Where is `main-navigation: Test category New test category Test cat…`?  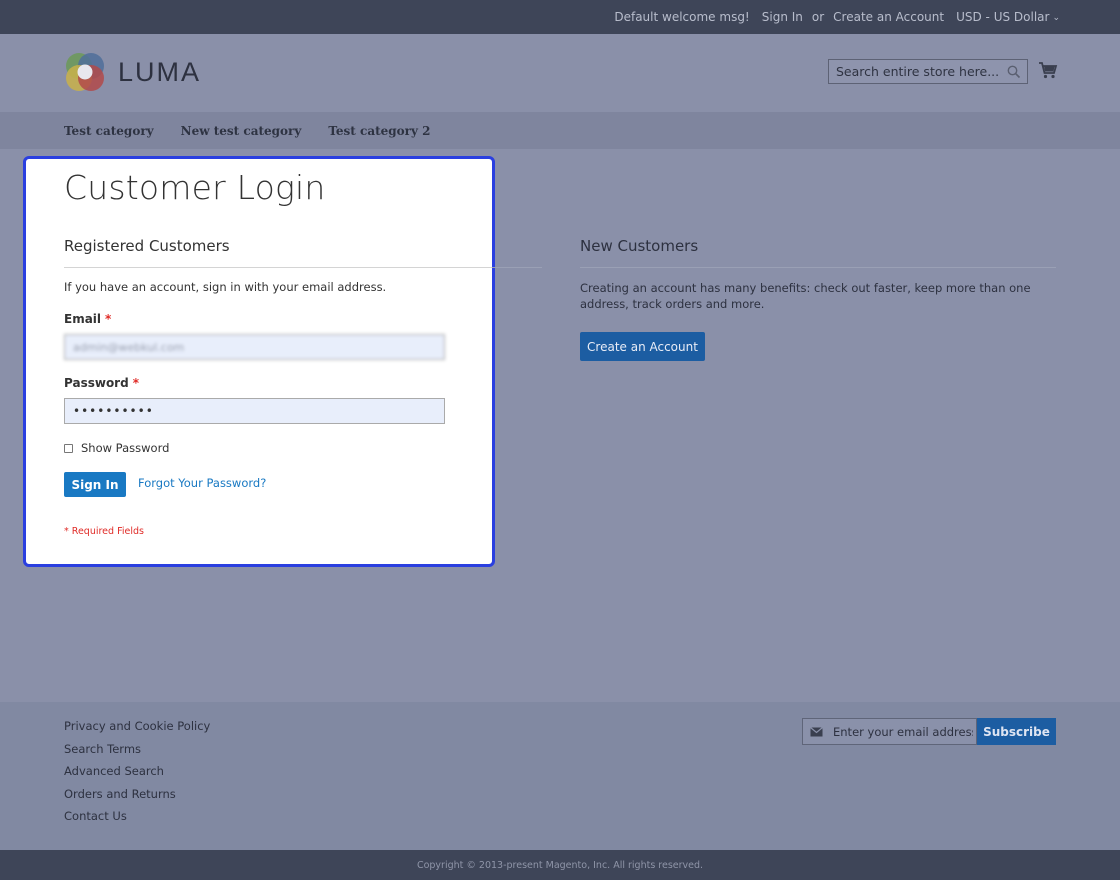
main-navigation: Test category New test category Test cat… is located at coordinates (560, 130).